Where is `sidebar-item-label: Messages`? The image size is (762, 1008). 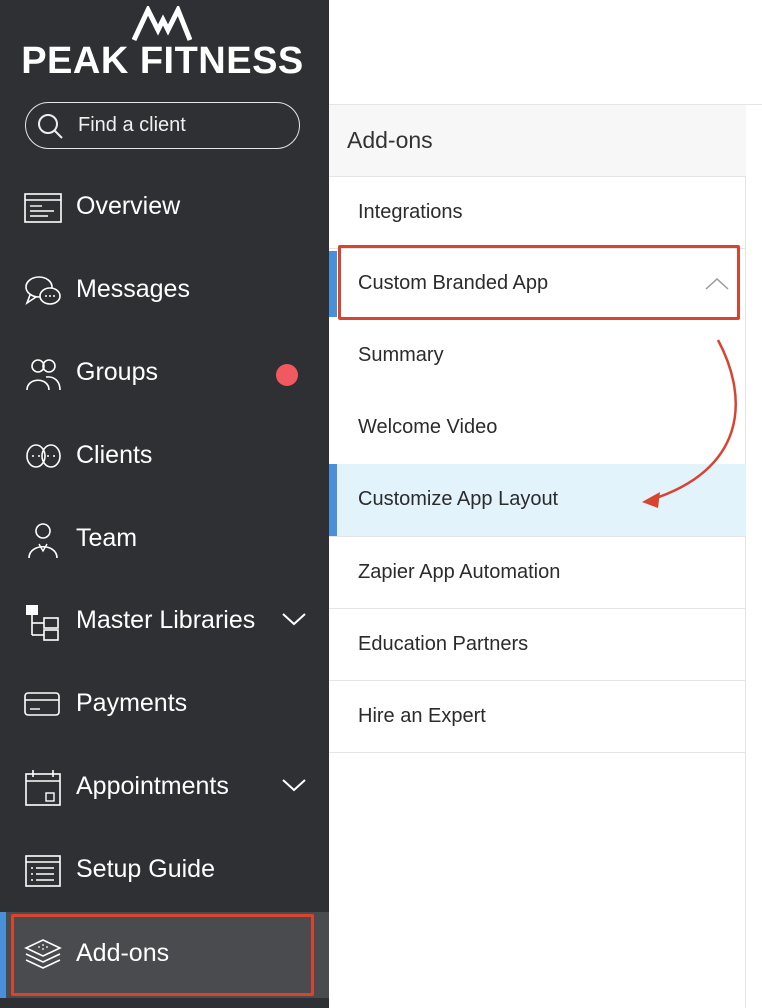
sidebar-item-label: Messages is located at coordinates (133, 289).